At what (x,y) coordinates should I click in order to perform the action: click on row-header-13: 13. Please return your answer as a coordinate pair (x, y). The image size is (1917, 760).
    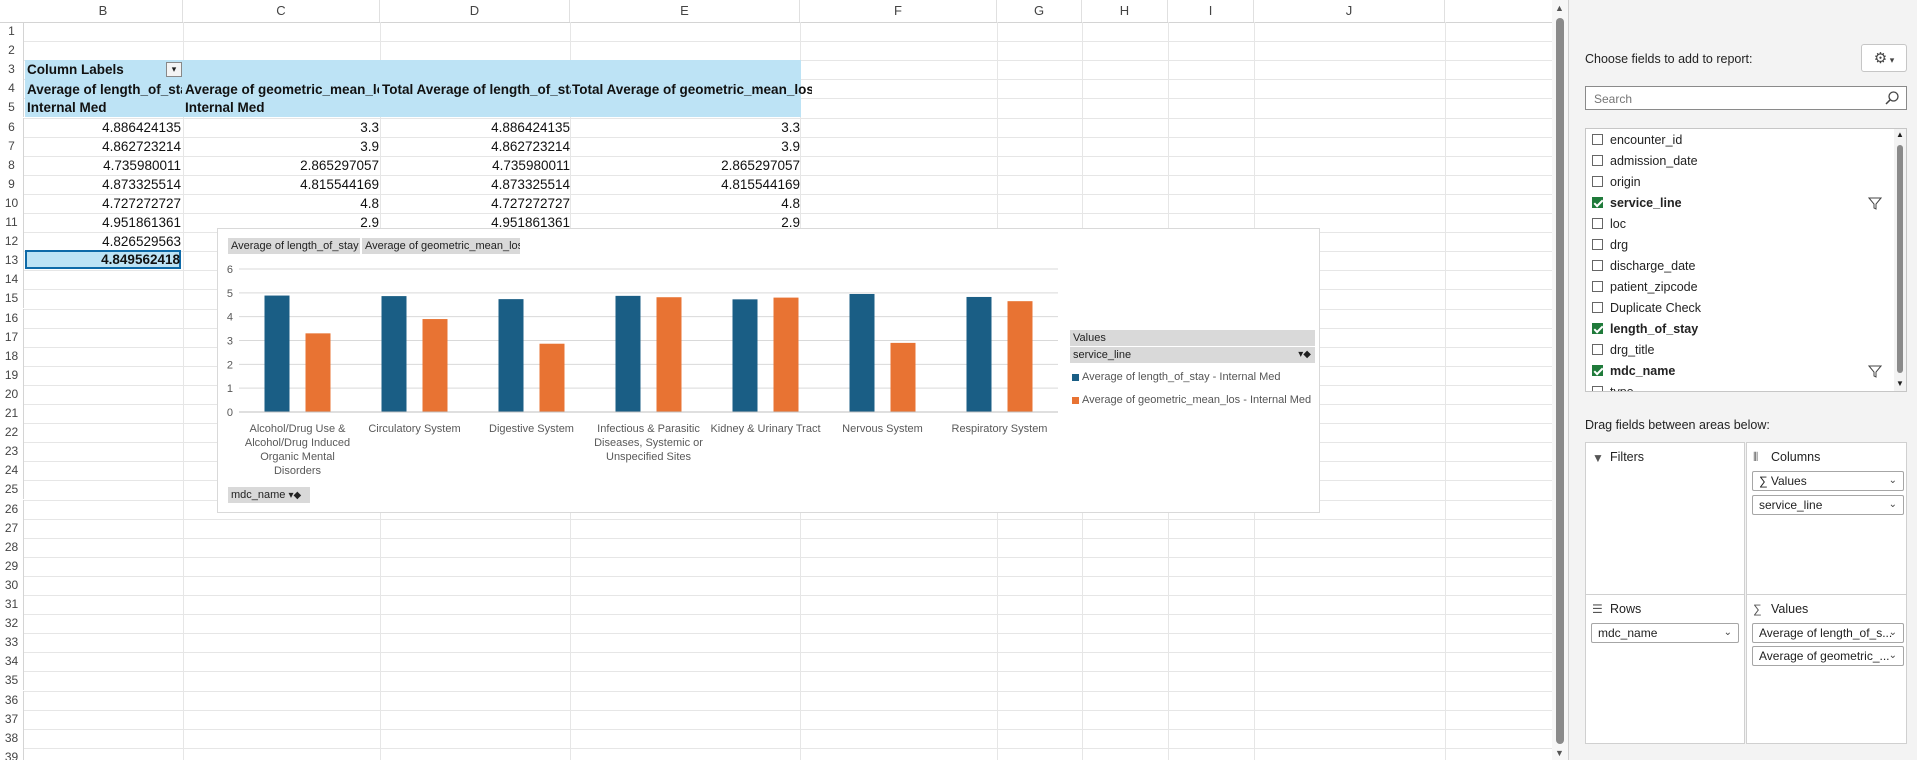
    Looking at the image, I should click on (12, 261).